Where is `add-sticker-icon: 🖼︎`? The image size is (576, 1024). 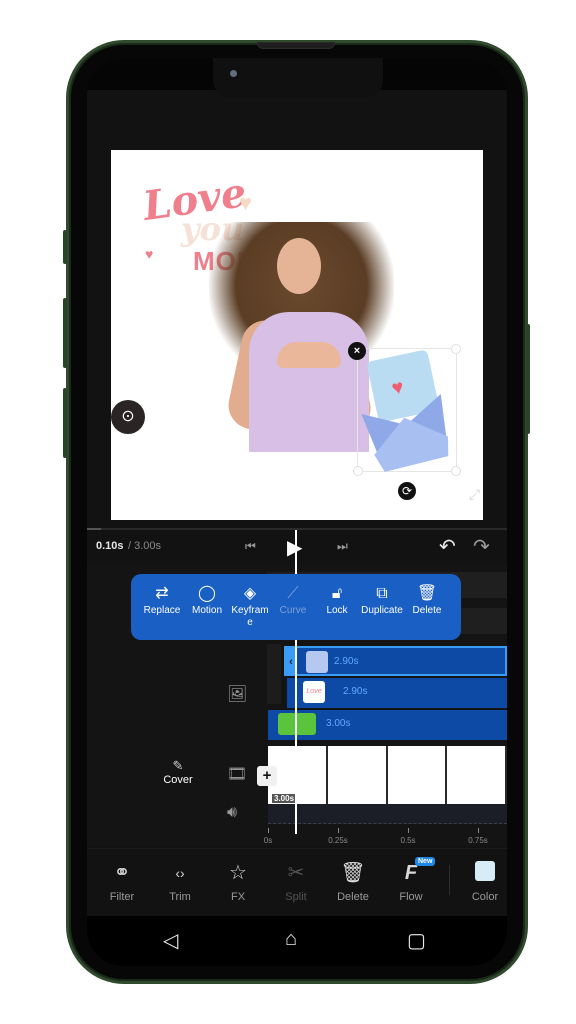
add-sticker-icon: 🖼︎ is located at coordinates (237, 694).